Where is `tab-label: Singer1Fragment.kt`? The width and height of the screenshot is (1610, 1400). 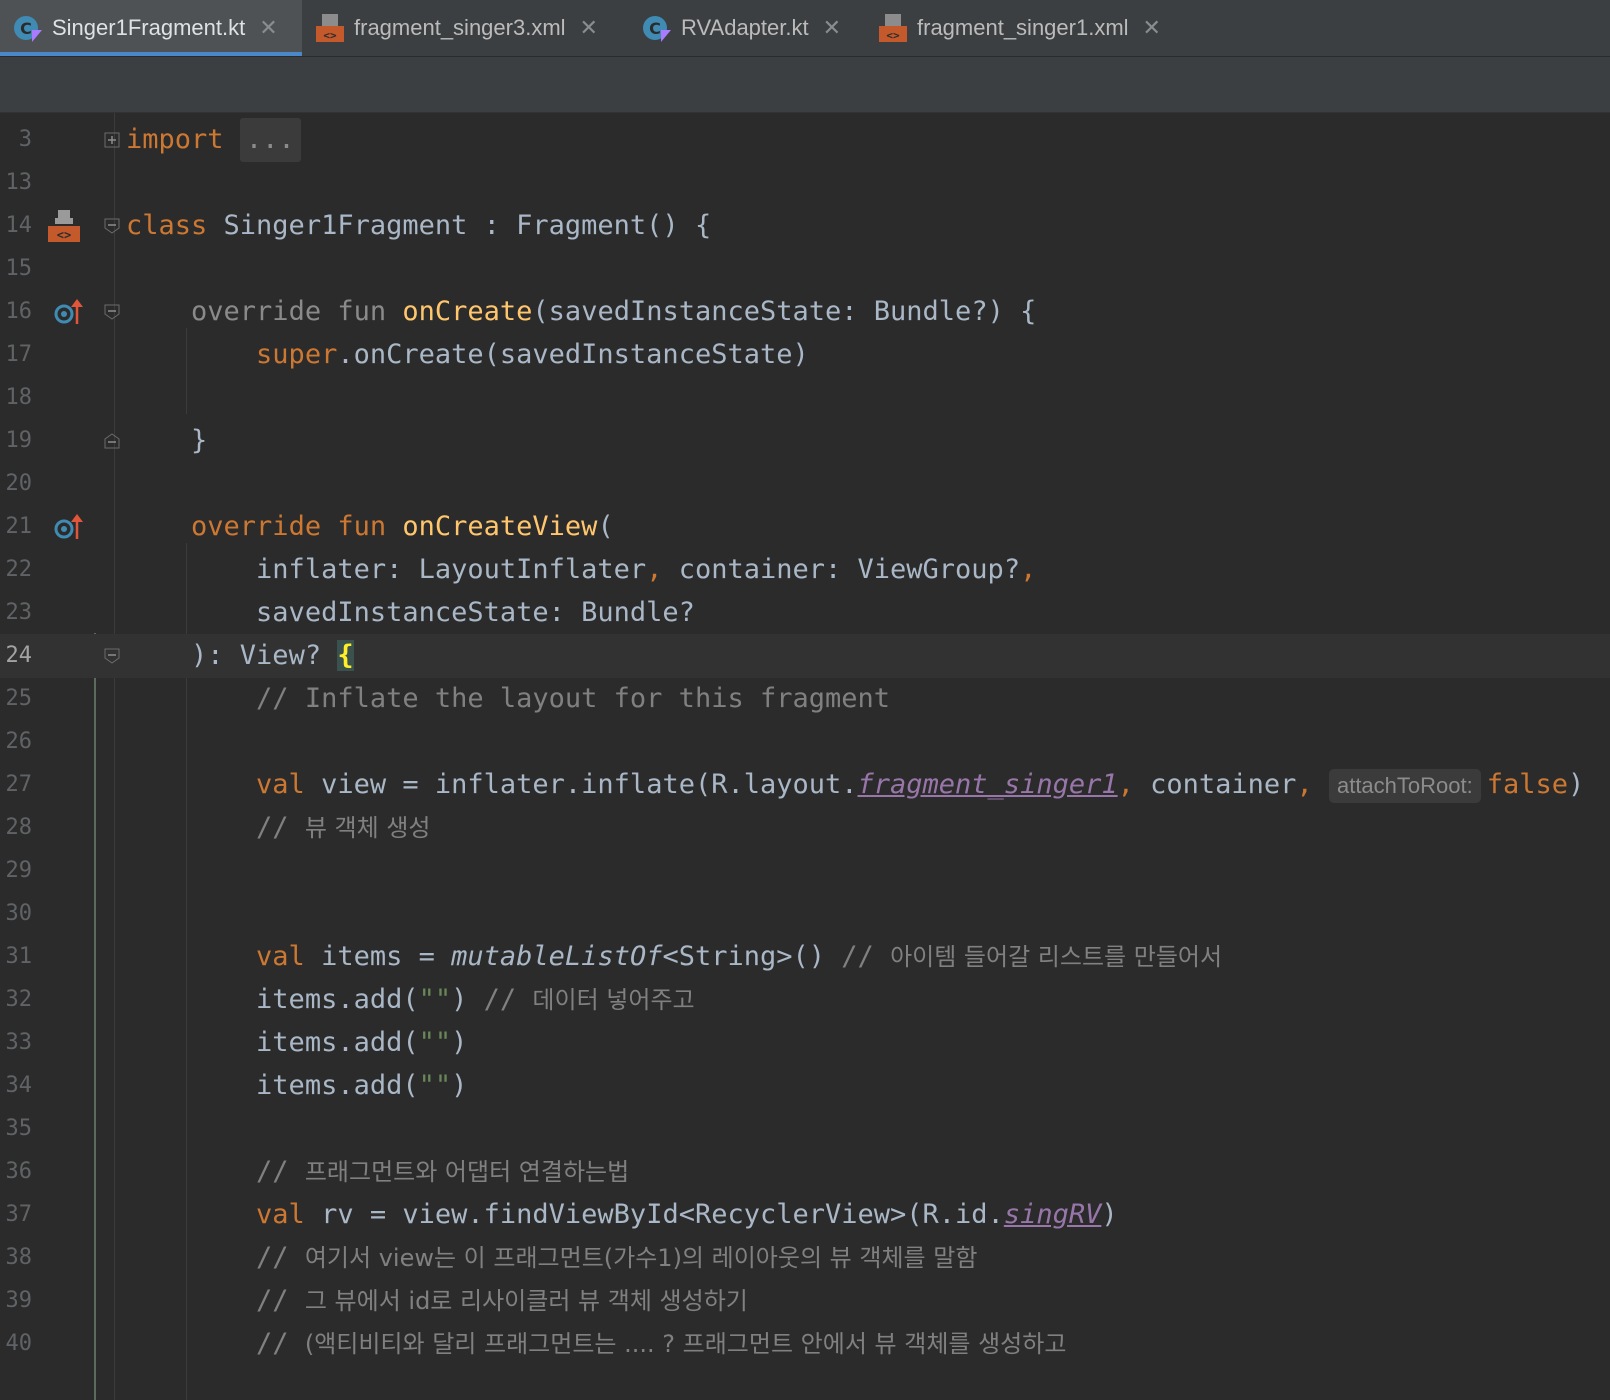
tab-label: Singer1Fragment.kt is located at coordinates (149, 27).